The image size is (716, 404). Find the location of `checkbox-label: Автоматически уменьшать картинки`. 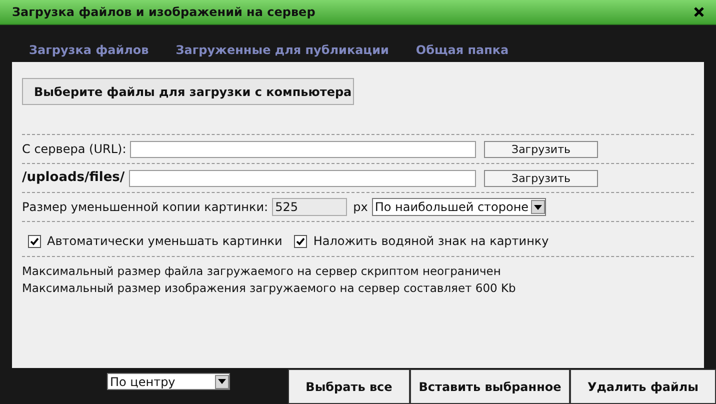

checkbox-label: Автоматически уменьшать картинки is located at coordinates (164, 241).